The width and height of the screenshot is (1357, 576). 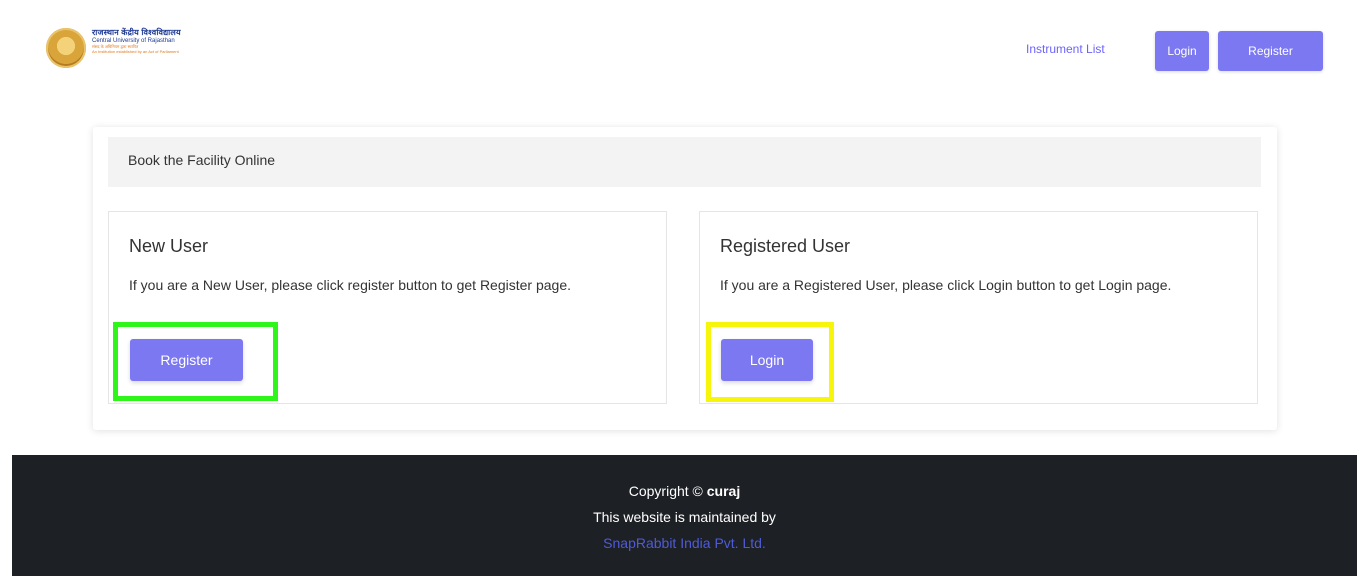 What do you see at coordinates (770, 362) in the screenshot?
I see `login-highlight-box` at bounding box center [770, 362].